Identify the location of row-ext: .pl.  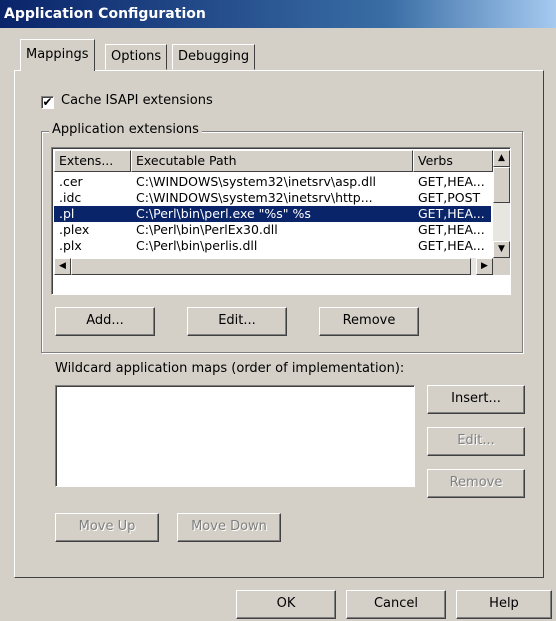
(67, 213).